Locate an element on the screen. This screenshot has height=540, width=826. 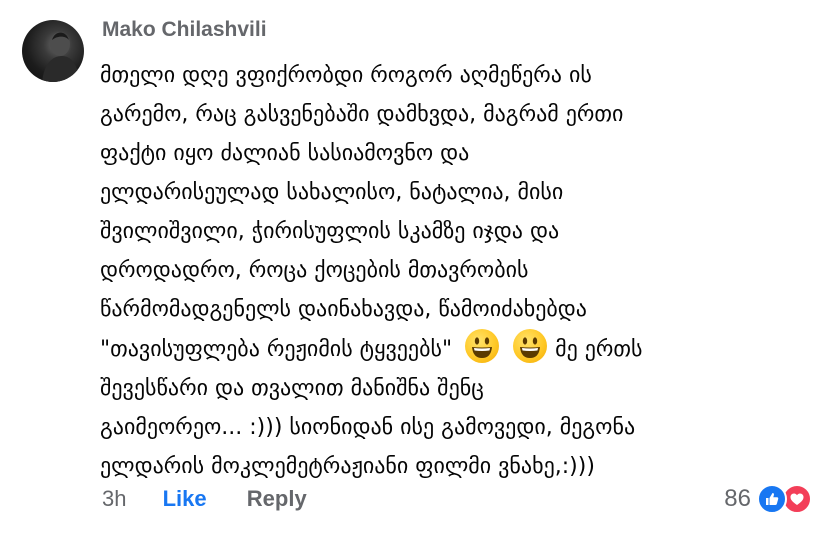
comment-author: Mako Chilashvili is located at coordinates (184, 30).